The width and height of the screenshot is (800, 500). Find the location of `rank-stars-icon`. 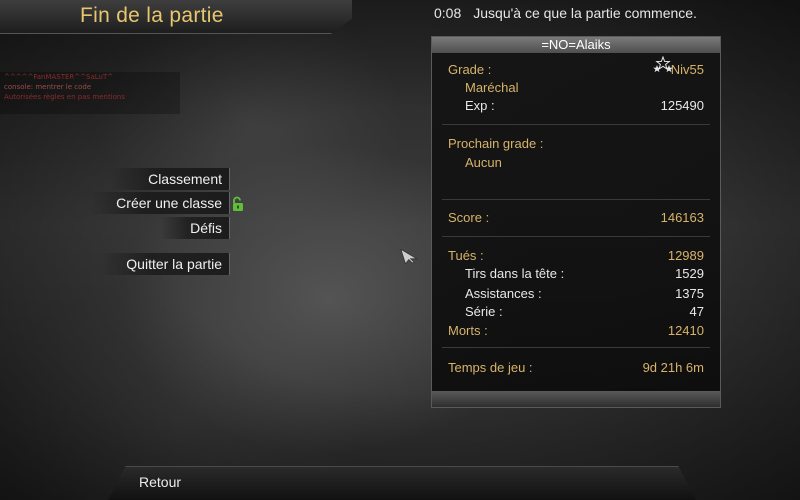

rank-stars-icon is located at coordinates (663, 64).